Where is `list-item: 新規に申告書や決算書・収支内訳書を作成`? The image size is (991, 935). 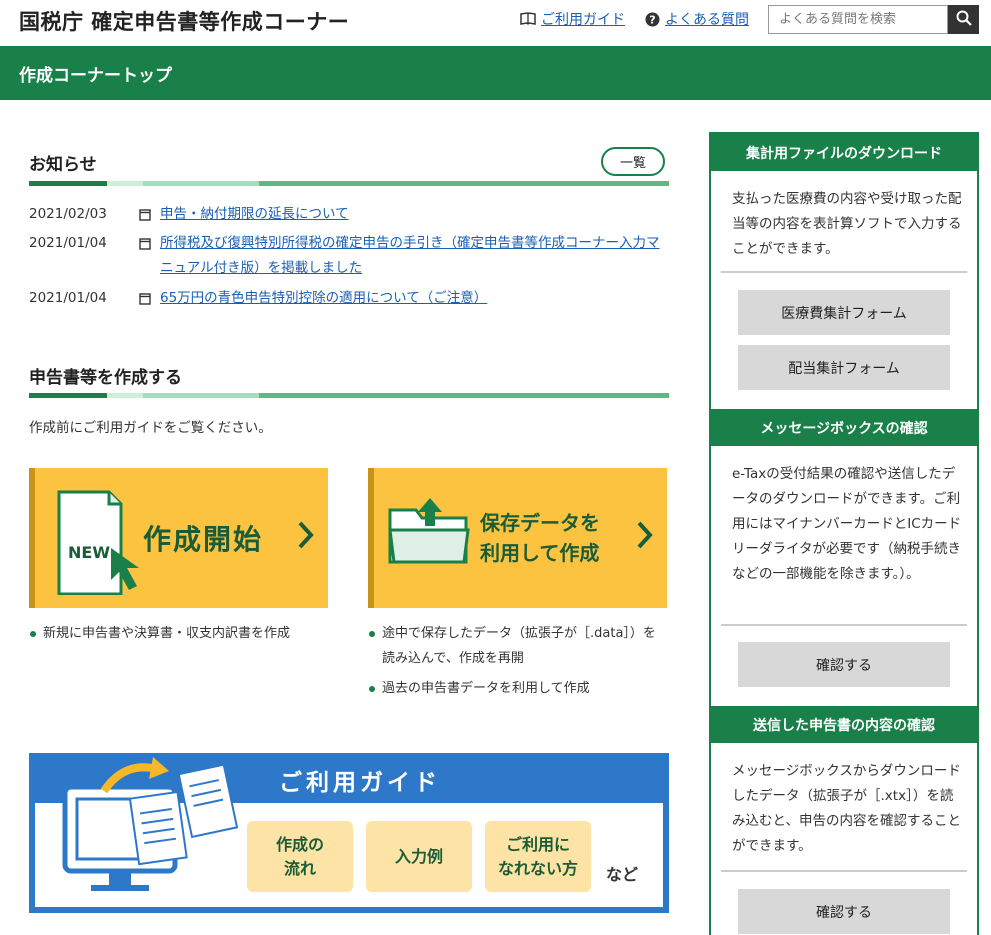 list-item: 新規に申告書や決算書・収支内訳書を作成 is located at coordinates (179, 633).